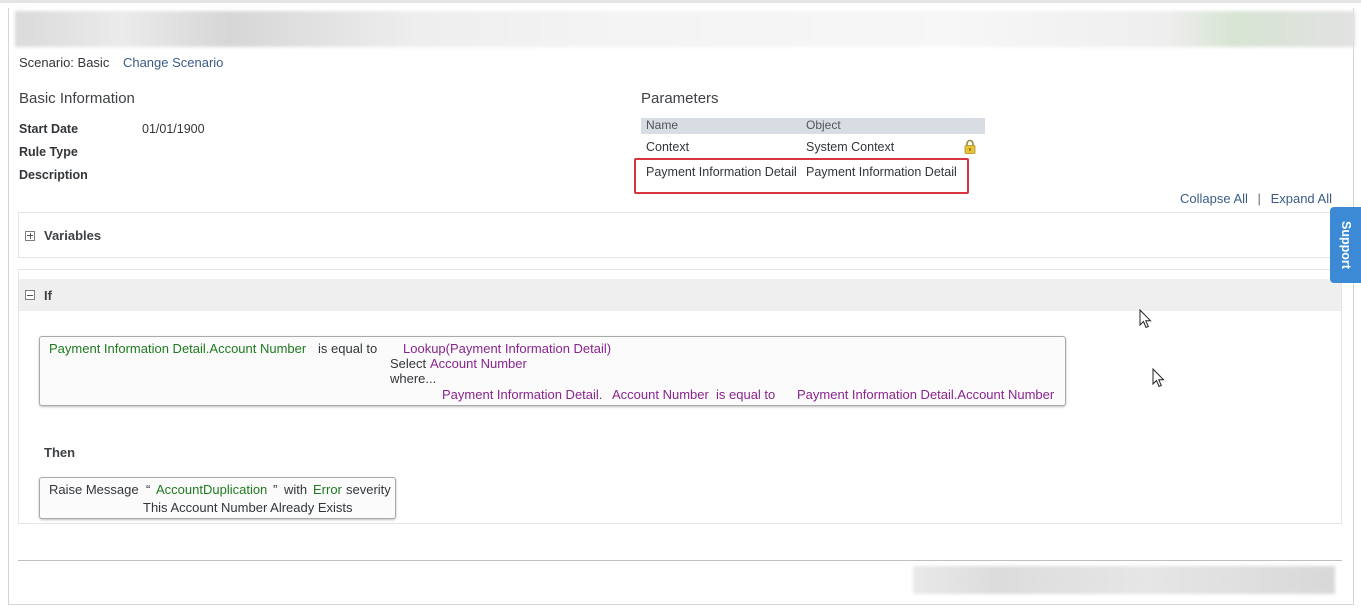 The width and height of the screenshot is (1361, 609). Describe the element at coordinates (685, 29) in the screenshot. I see `blurred-header` at that location.